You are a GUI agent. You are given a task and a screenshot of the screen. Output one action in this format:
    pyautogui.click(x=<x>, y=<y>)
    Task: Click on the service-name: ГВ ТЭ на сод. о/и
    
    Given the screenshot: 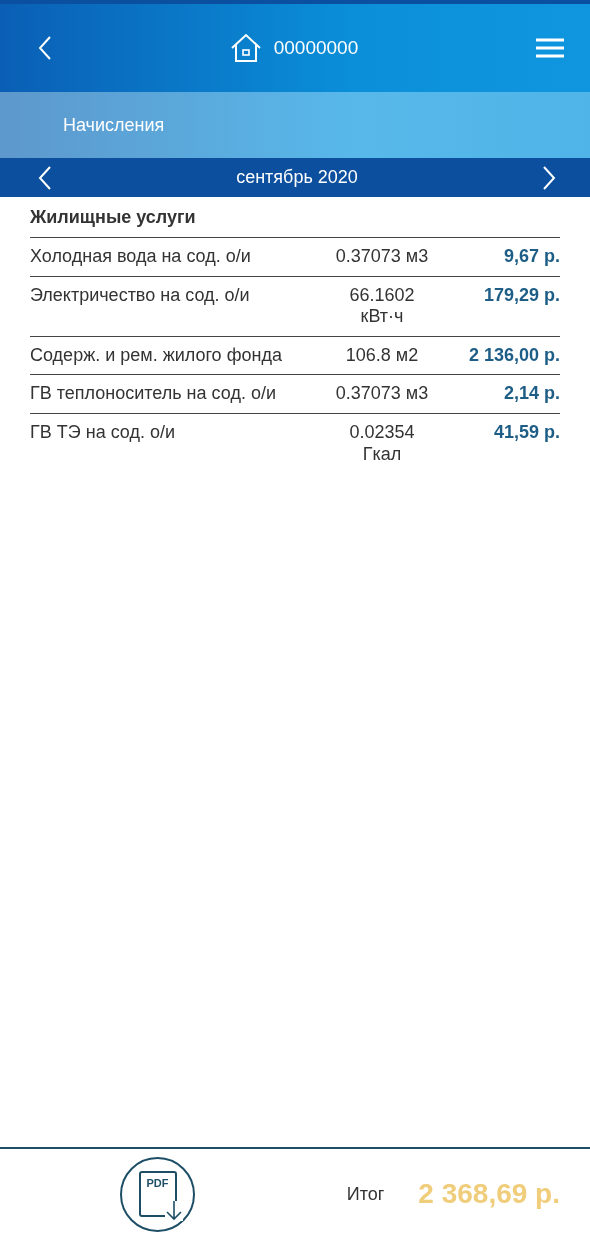 What is the action you would take?
    pyautogui.click(x=103, y=432)
    